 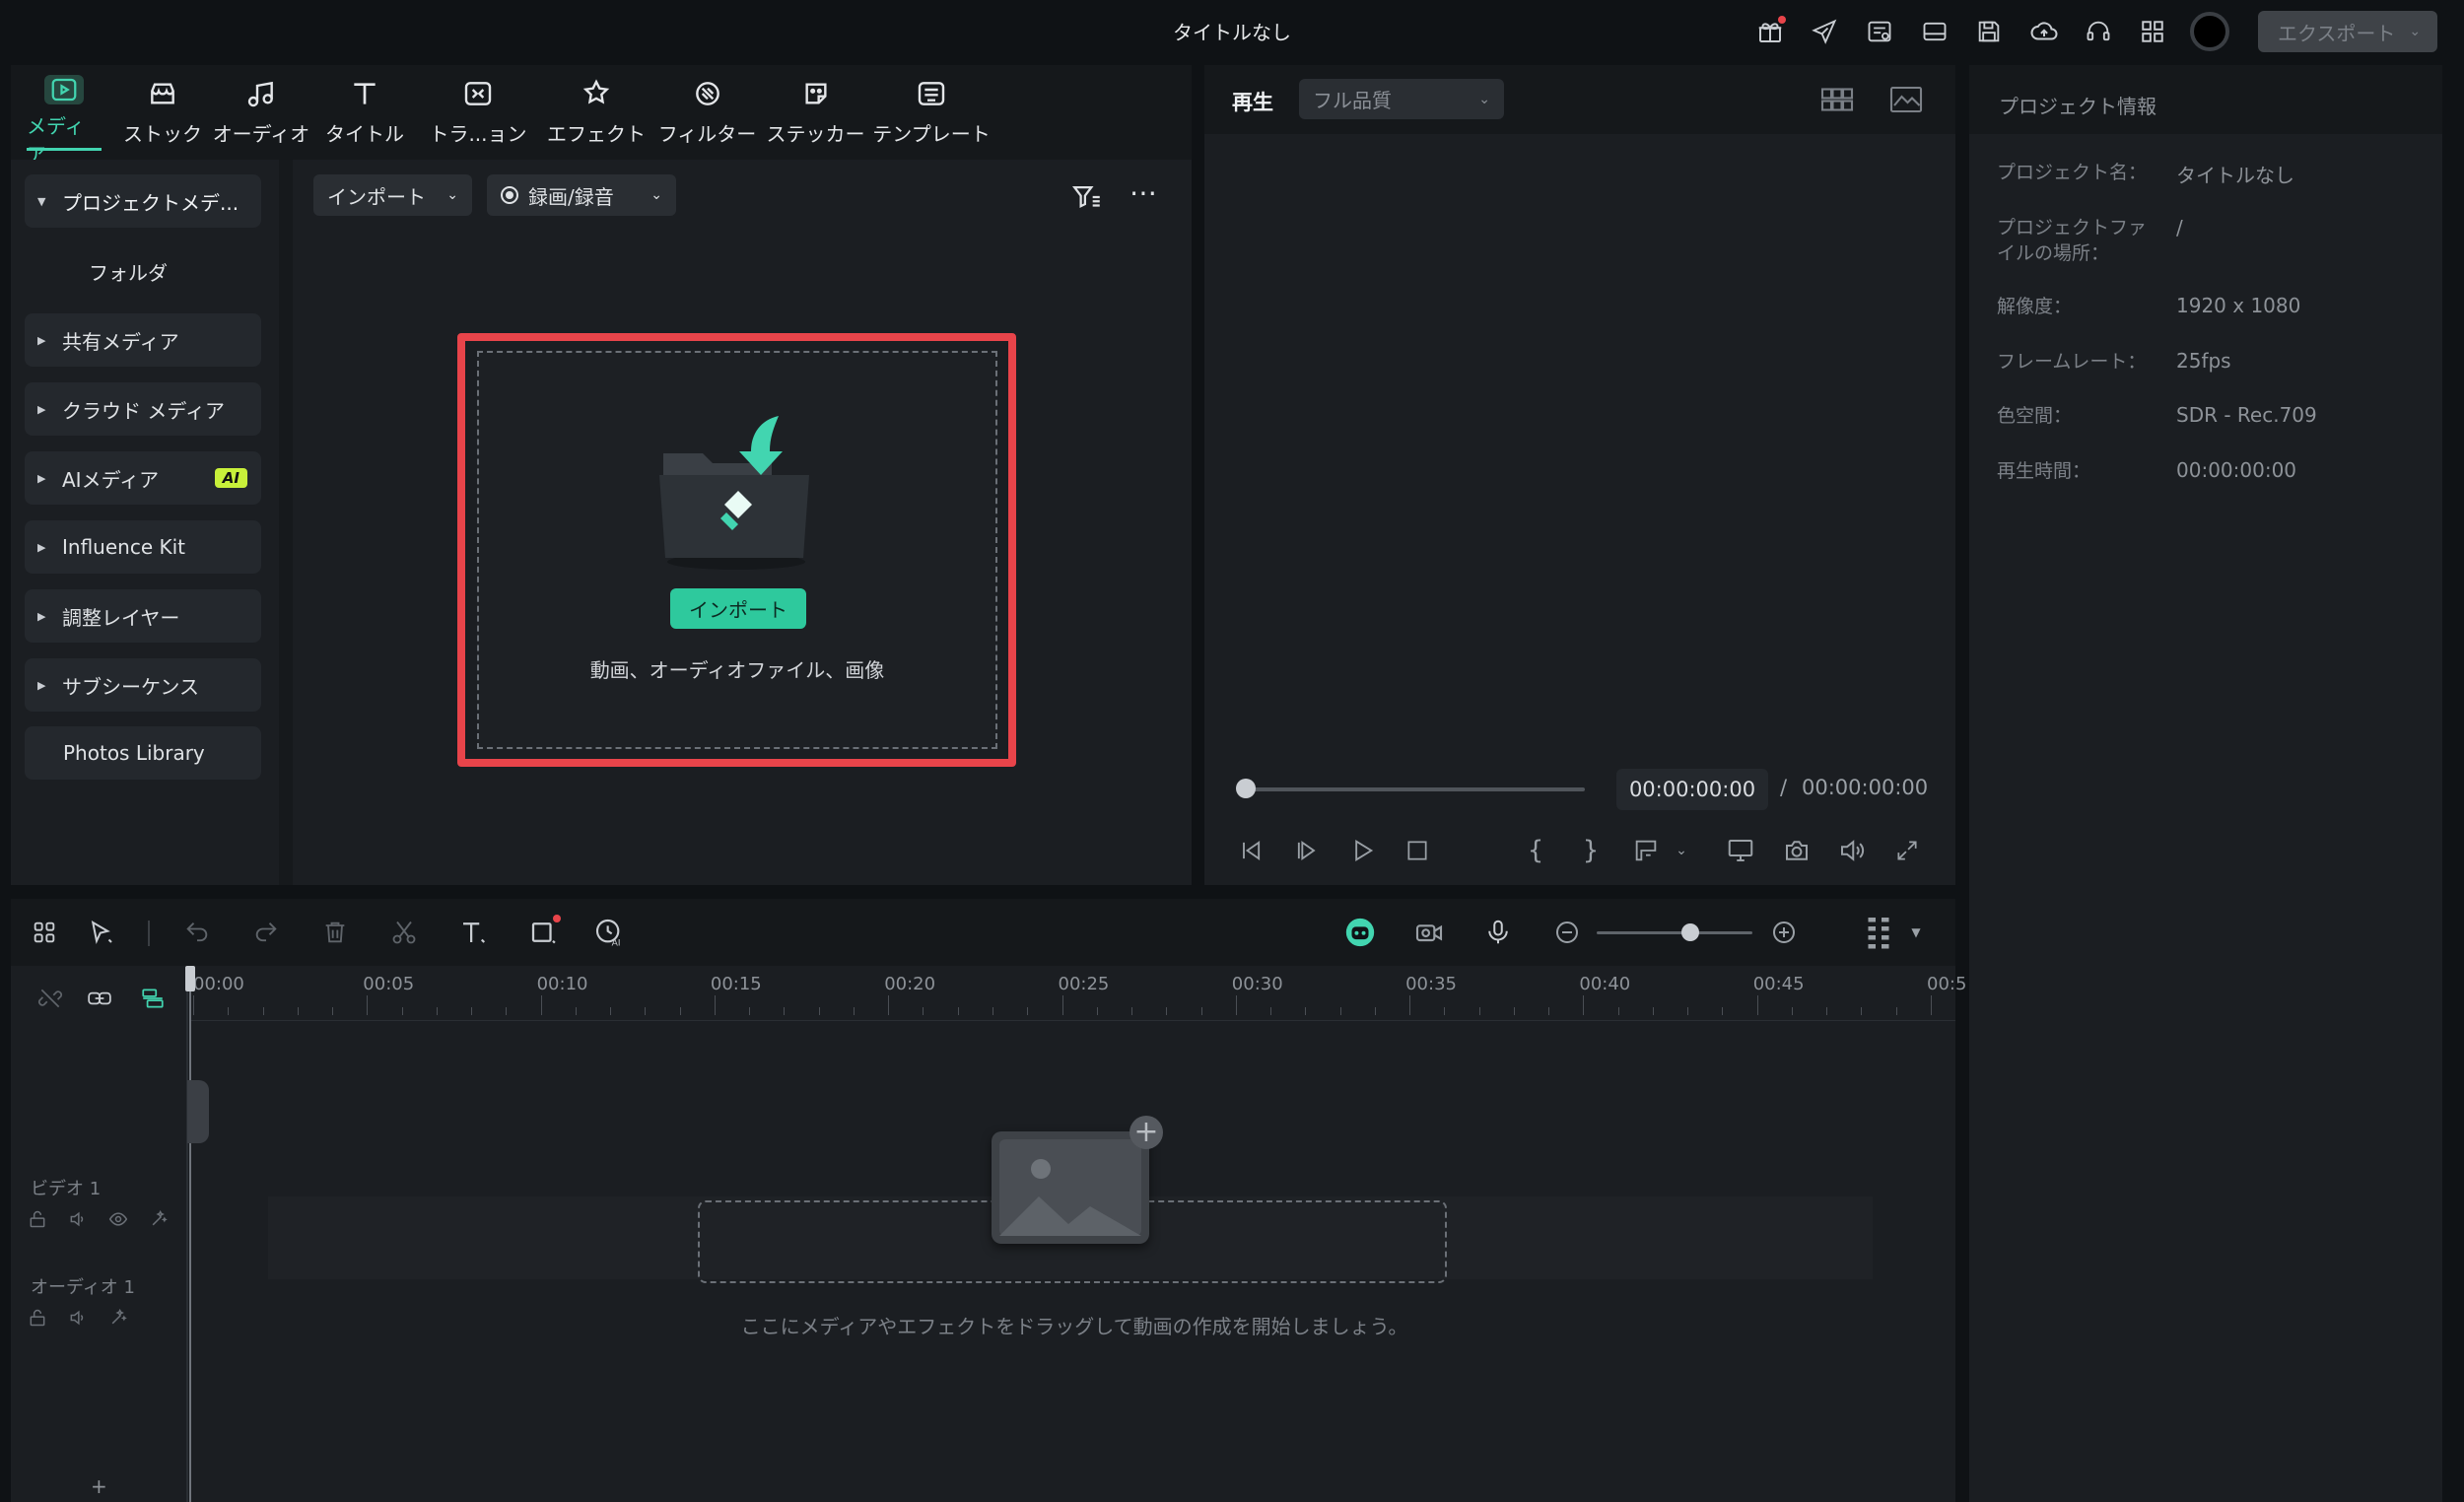 What do you see at coordinates (143, 478) in the screenshot?
I see `sidebar-item-ai-media: ▶ AIメディア AI` at bounding box center [143, 478].